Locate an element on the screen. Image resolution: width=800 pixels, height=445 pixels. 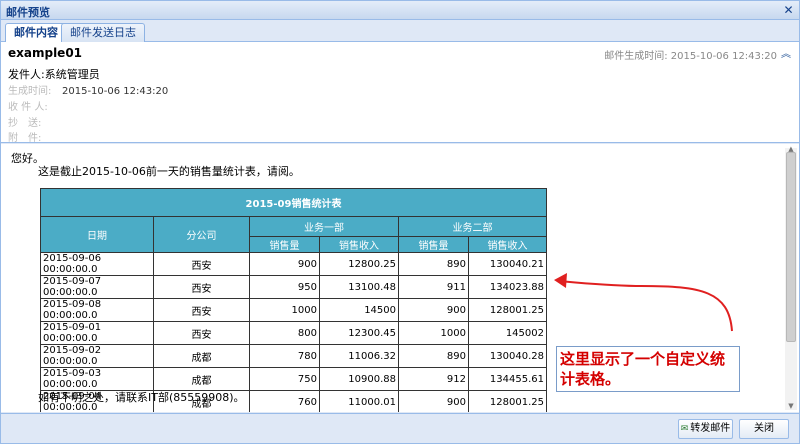
cc-row: 抄 送: is located at coordinates (35, 121).